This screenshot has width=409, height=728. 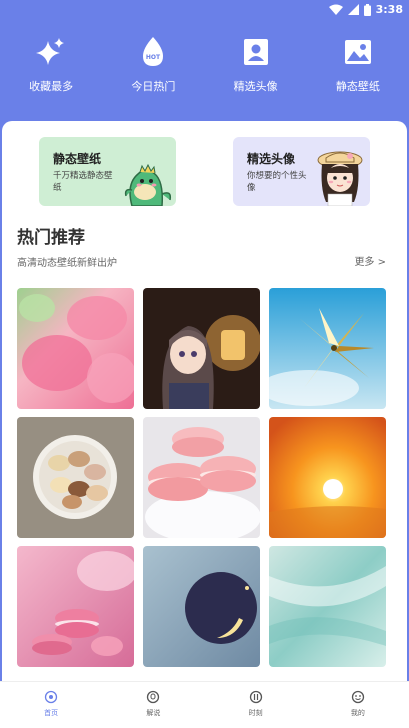 What do you see at coordinates (327, 348) in the screenshot?
I see `wallpaper-tile-pinwheel-sky` at bounding box center [327, 348].